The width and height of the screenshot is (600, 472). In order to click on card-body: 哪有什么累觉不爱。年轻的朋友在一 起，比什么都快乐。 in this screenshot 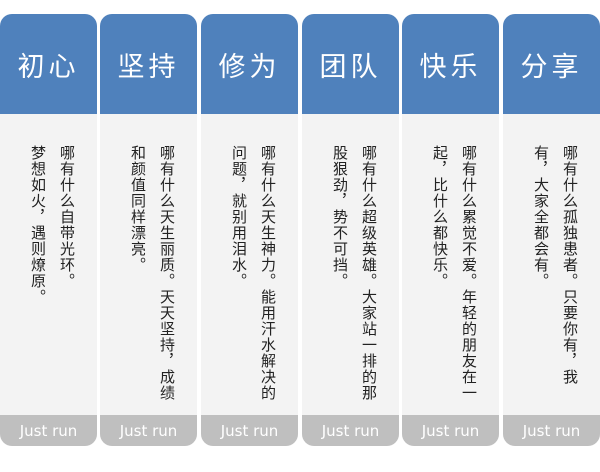, I will do `click(450, 264)`.